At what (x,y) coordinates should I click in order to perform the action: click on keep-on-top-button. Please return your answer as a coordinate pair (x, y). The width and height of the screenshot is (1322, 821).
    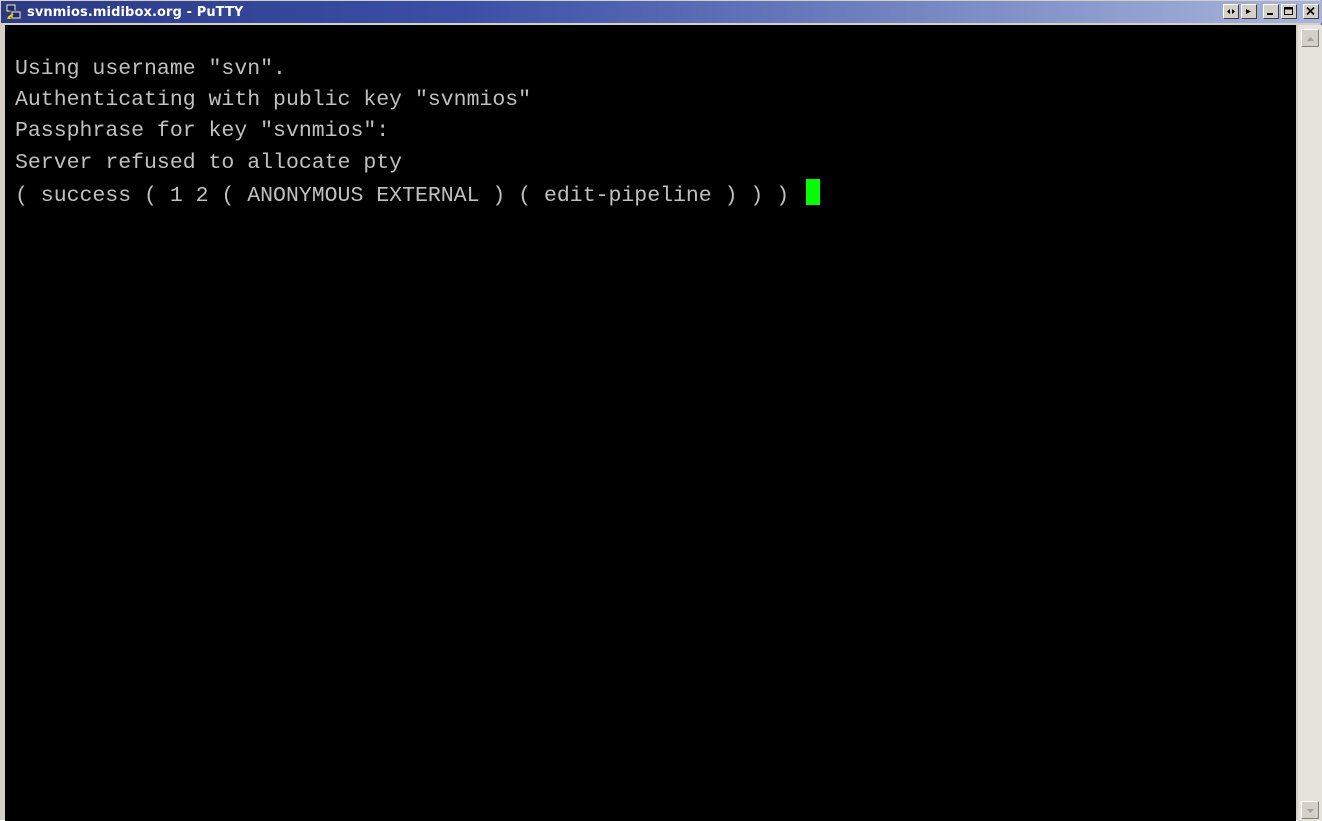
    Looking at the image, I should click on (1231, 11).